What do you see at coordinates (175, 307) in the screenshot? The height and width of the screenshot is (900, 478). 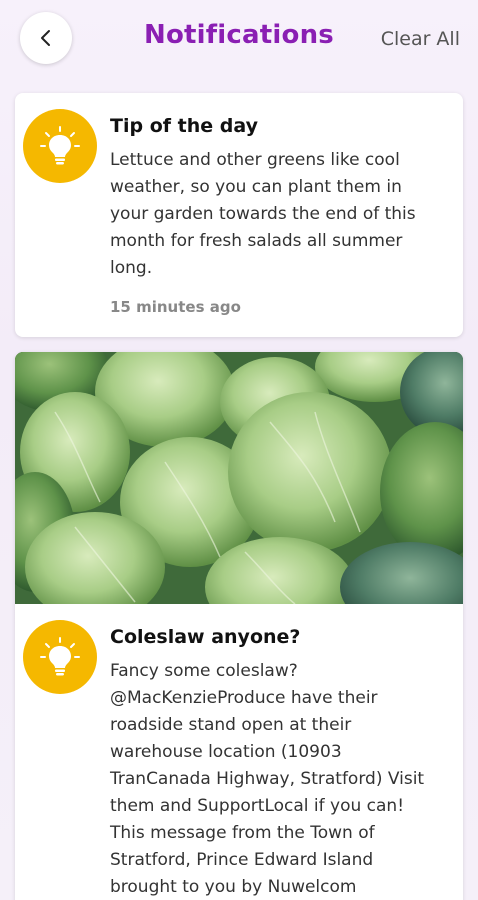 I see `notification-time: 15 minutes ago` at bounding box center [175, 307].